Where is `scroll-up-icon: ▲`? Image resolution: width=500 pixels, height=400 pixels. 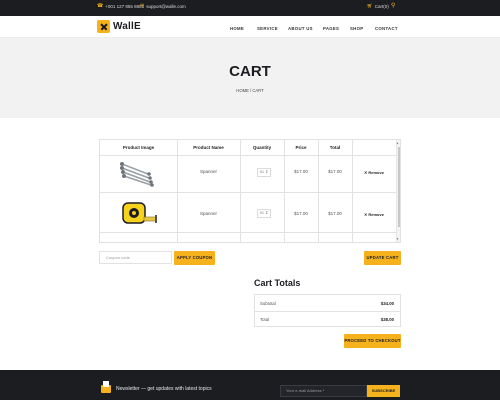 scroll-up-icon: ▲ is located at coordinates (397, 143).